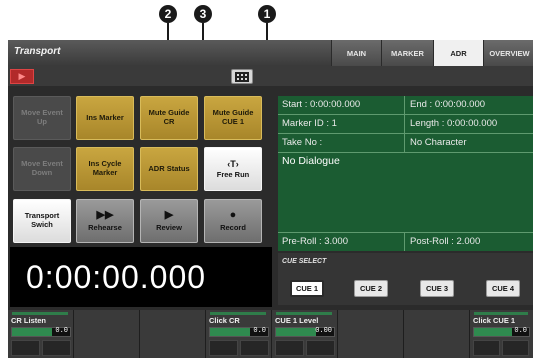 The image size is (533, 358). What do you see at coordinates (341, 105) in the screenshot?
I see `start-field: Start : 0:00:00.000` at bounding box center [341, 105].